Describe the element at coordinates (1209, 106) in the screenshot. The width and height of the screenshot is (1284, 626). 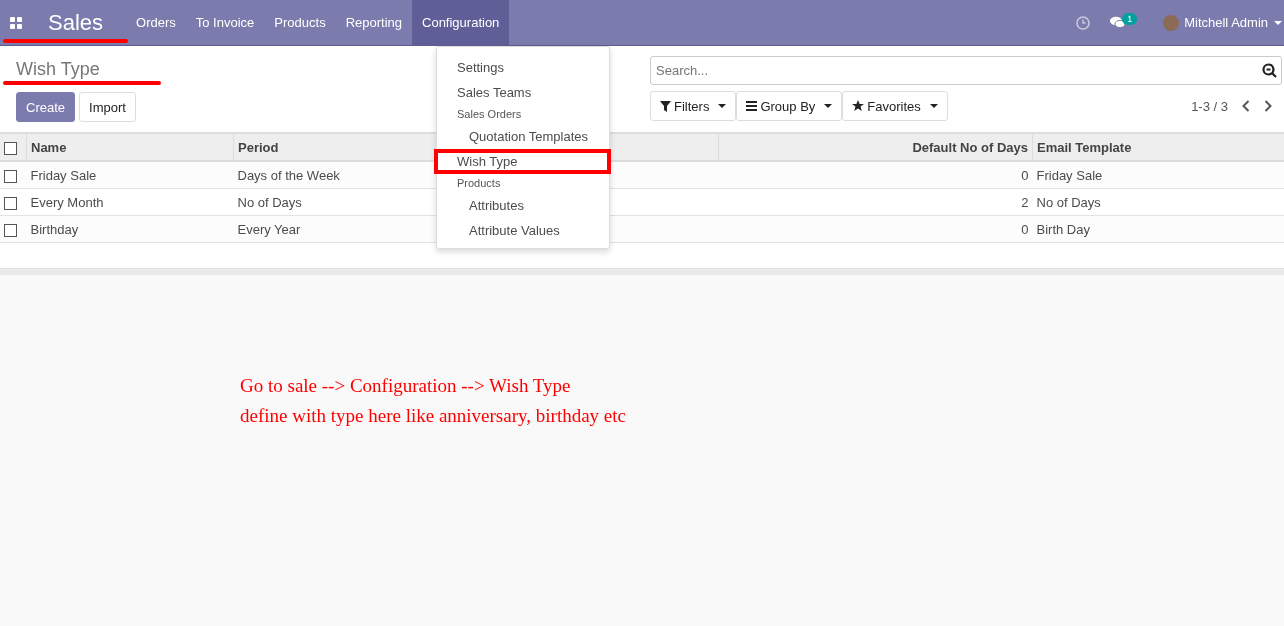
I see `pager-value: 1-3 / 3` at that location.